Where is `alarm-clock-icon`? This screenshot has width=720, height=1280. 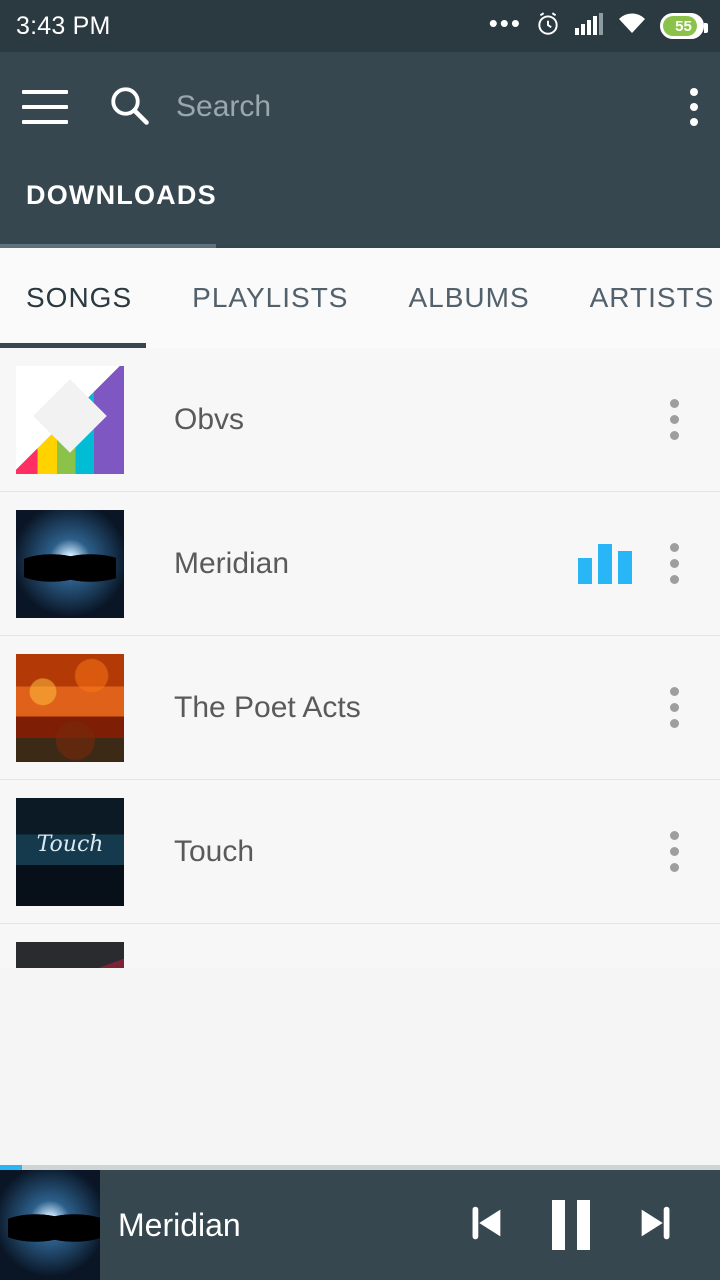 alarm-clock-icon is located at coordinates (548, 26).